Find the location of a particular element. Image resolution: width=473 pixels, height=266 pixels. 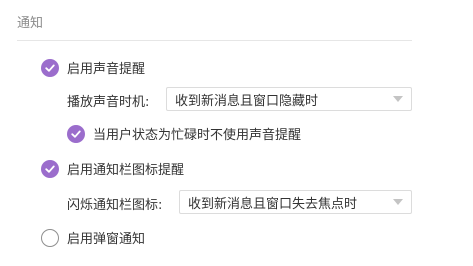

tray-alert-label: 启用通知栏图标提醒 is located at coordinates (126, 170).